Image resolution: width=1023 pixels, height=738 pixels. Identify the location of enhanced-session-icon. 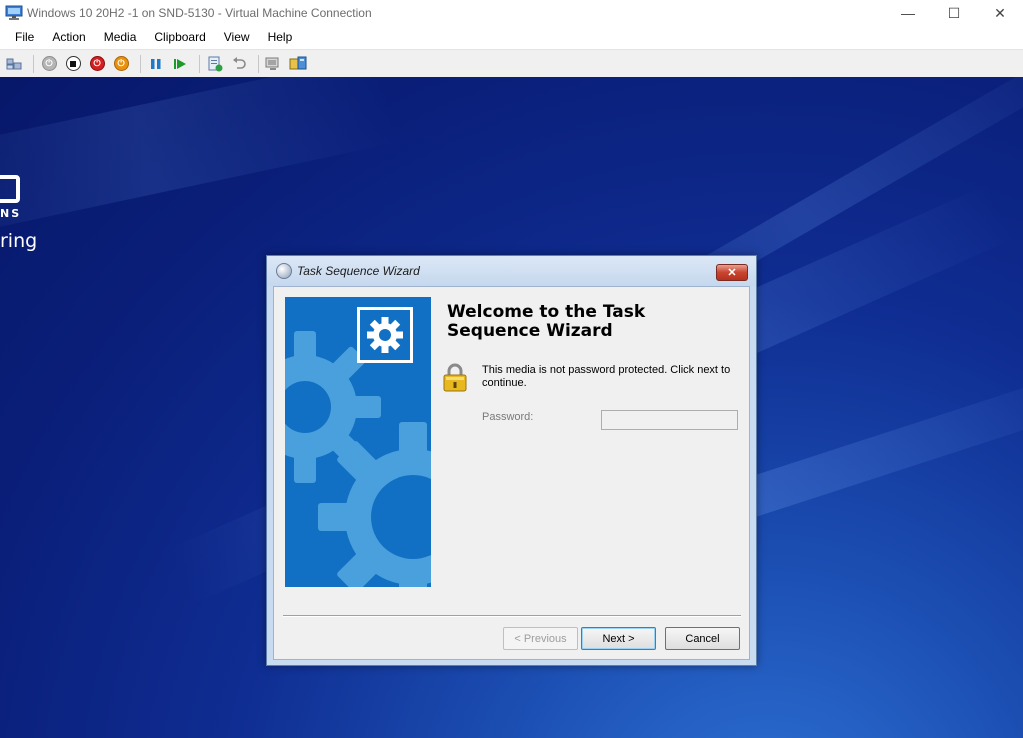
(274, 64).